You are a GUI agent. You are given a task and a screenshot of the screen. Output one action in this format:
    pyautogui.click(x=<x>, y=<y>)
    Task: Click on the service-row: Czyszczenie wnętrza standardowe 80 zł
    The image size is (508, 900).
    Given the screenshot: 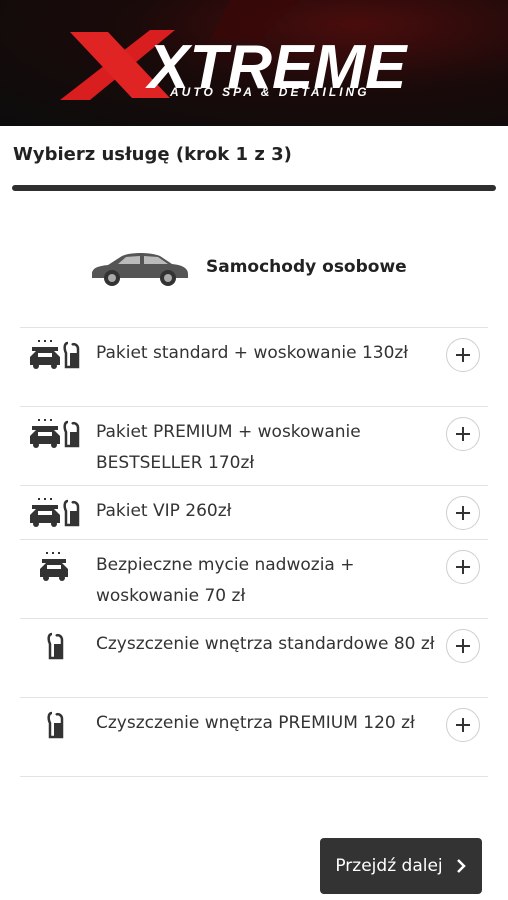 What is the action you would take?
    pyautogui.click(x=254, y=658)
    